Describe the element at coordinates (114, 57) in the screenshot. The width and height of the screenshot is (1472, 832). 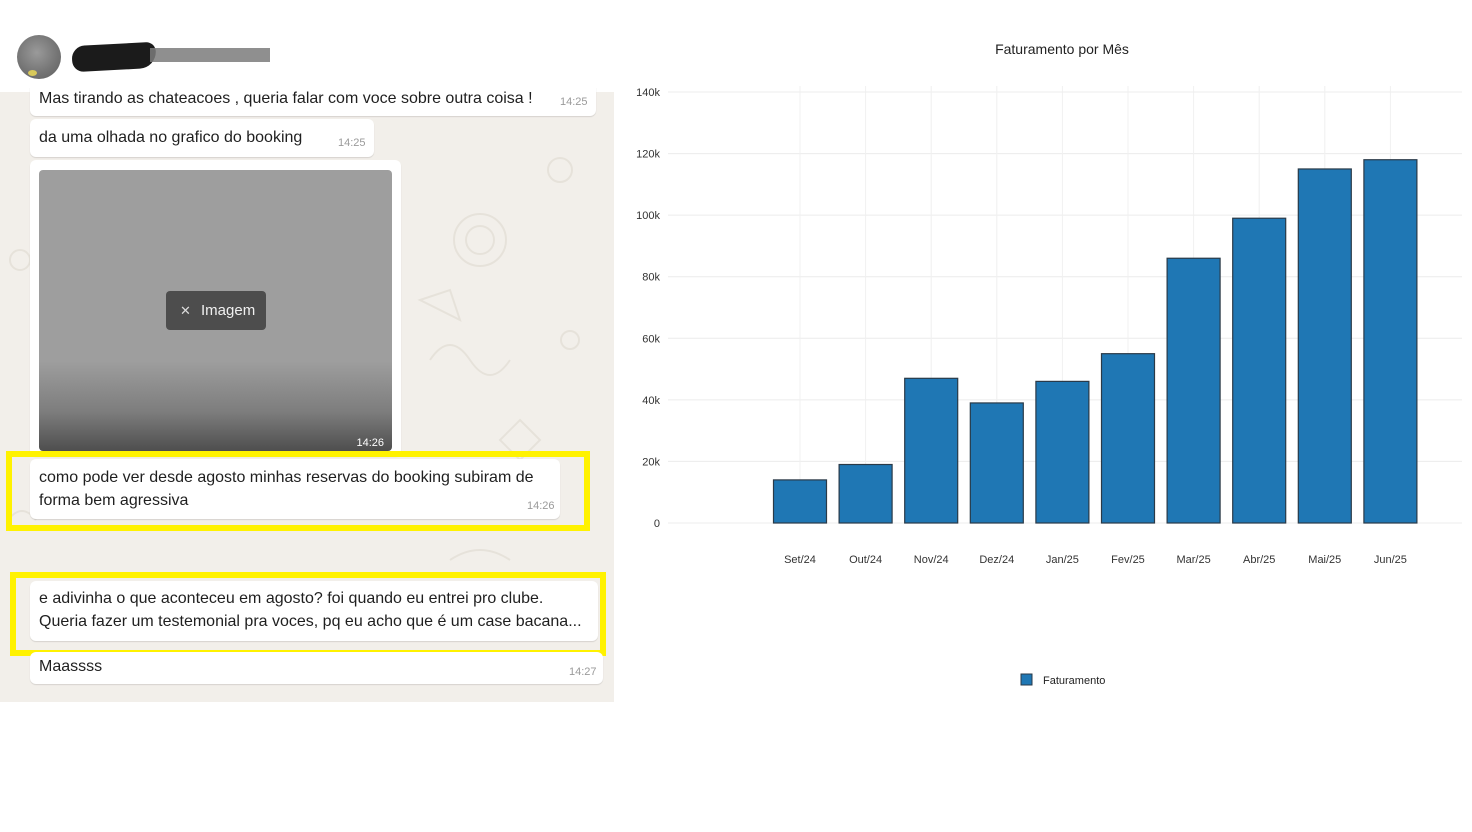
I see `contact-name-redaction` at that location.